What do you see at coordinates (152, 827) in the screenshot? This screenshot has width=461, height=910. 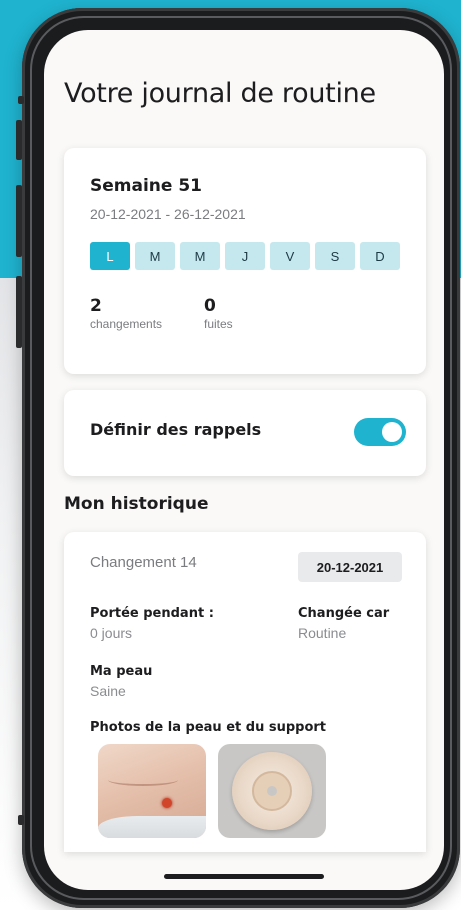 I see `cloth-detail` at bounding box center [152, 827].